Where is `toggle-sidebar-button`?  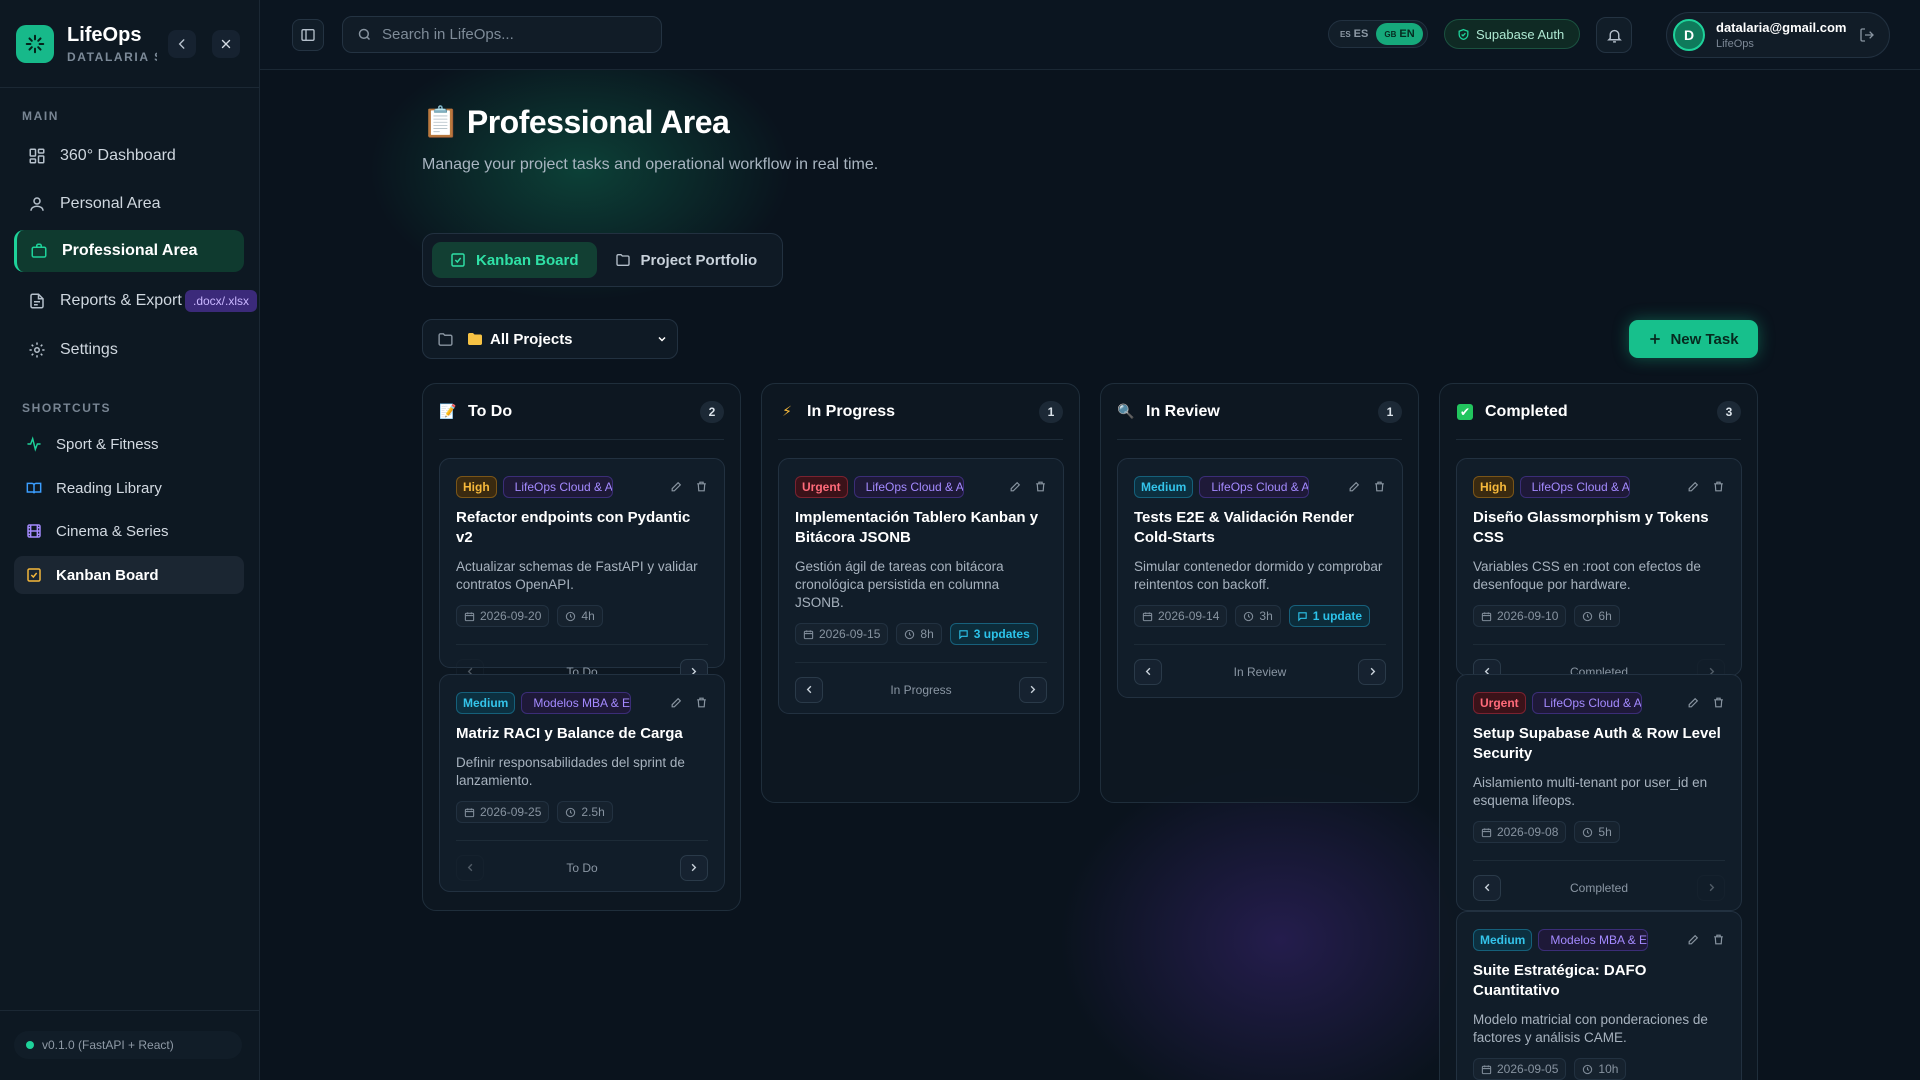 toggle-sidebar-button is located at coordinates (308, 35).